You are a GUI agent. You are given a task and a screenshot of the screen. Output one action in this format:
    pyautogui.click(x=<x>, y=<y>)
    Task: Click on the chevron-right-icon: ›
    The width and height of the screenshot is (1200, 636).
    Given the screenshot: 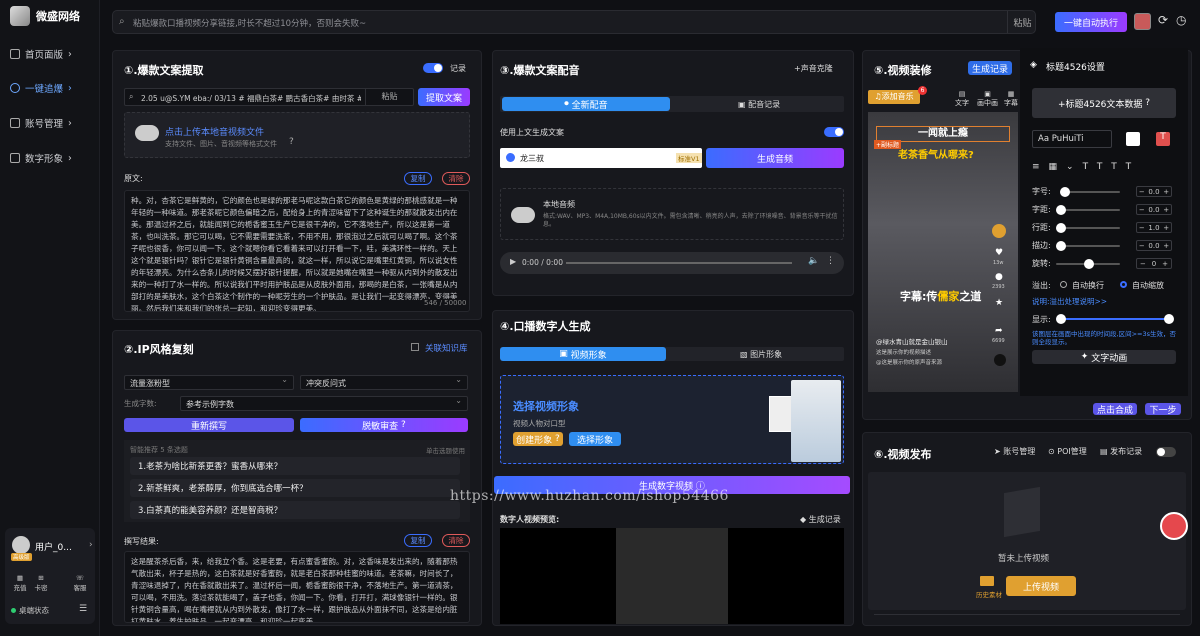 What is the action you would take?
    pyautogui.click(x=91, y=545)
    